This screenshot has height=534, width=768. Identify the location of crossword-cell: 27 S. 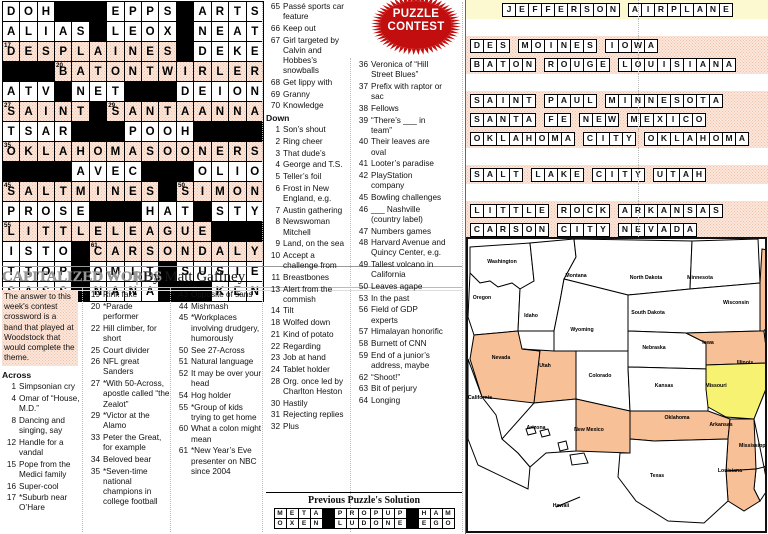
(11, 111).